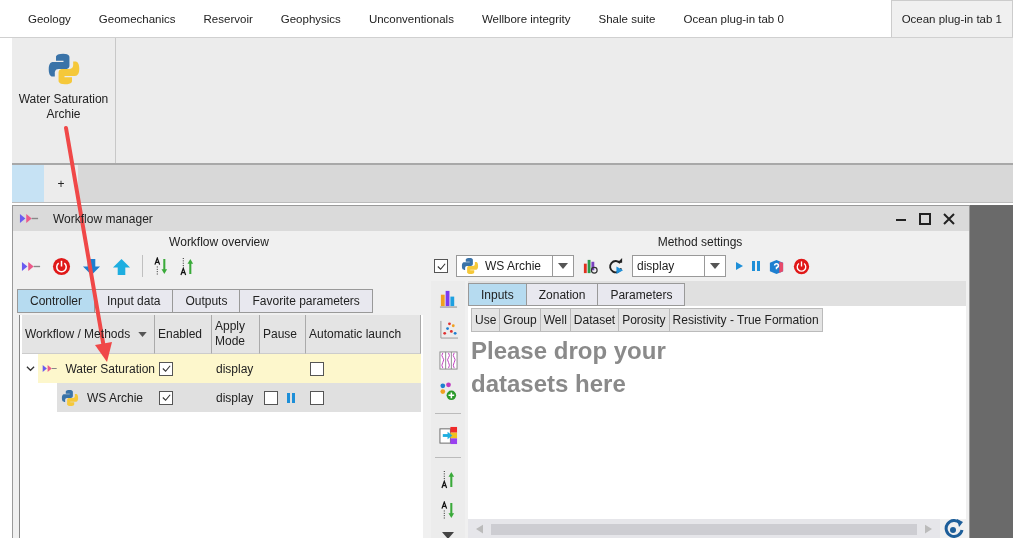  Describe the element at coordinates (134, 301) in the screenshot. I see `tab: Input data` at that location.